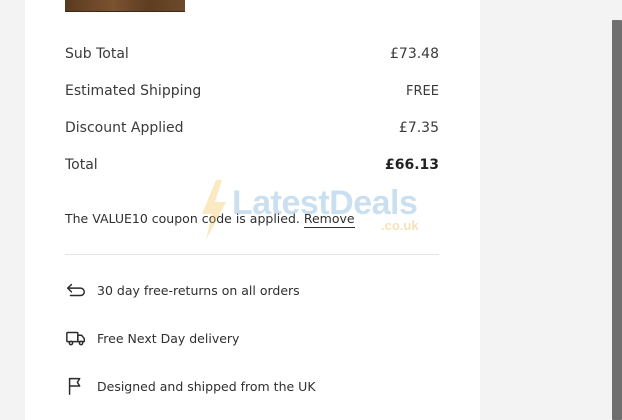 The width and height of the screenshot is (622, 420). Describe the element at coordinates (198, 290) in the screenshot. I see `perk-label: 30 day free-returns on all orders` at that location.